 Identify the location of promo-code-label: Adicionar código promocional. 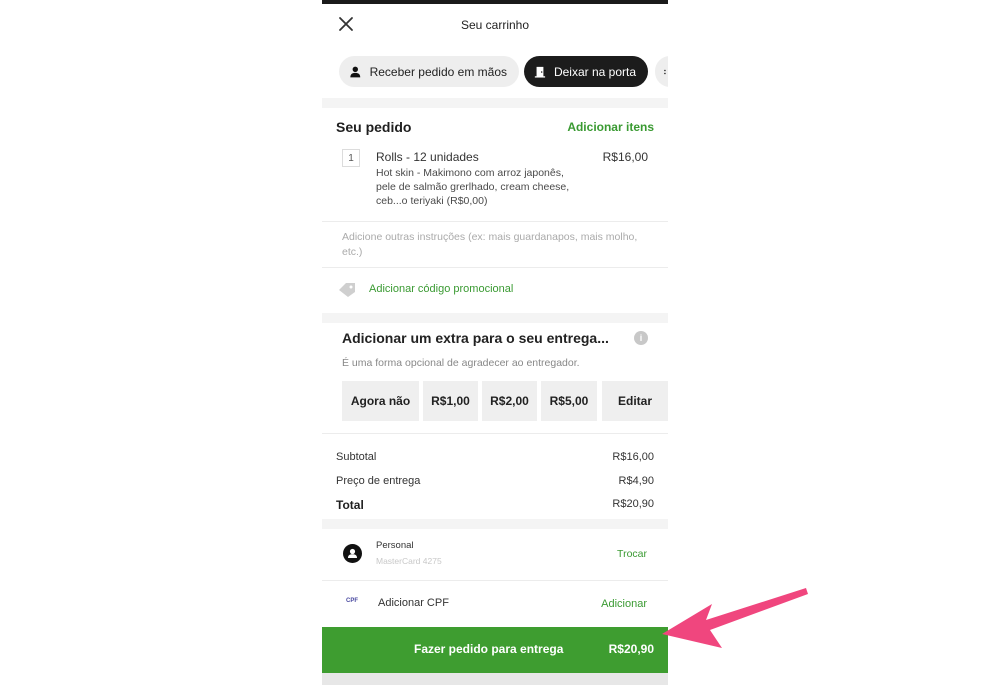
(441, 289).